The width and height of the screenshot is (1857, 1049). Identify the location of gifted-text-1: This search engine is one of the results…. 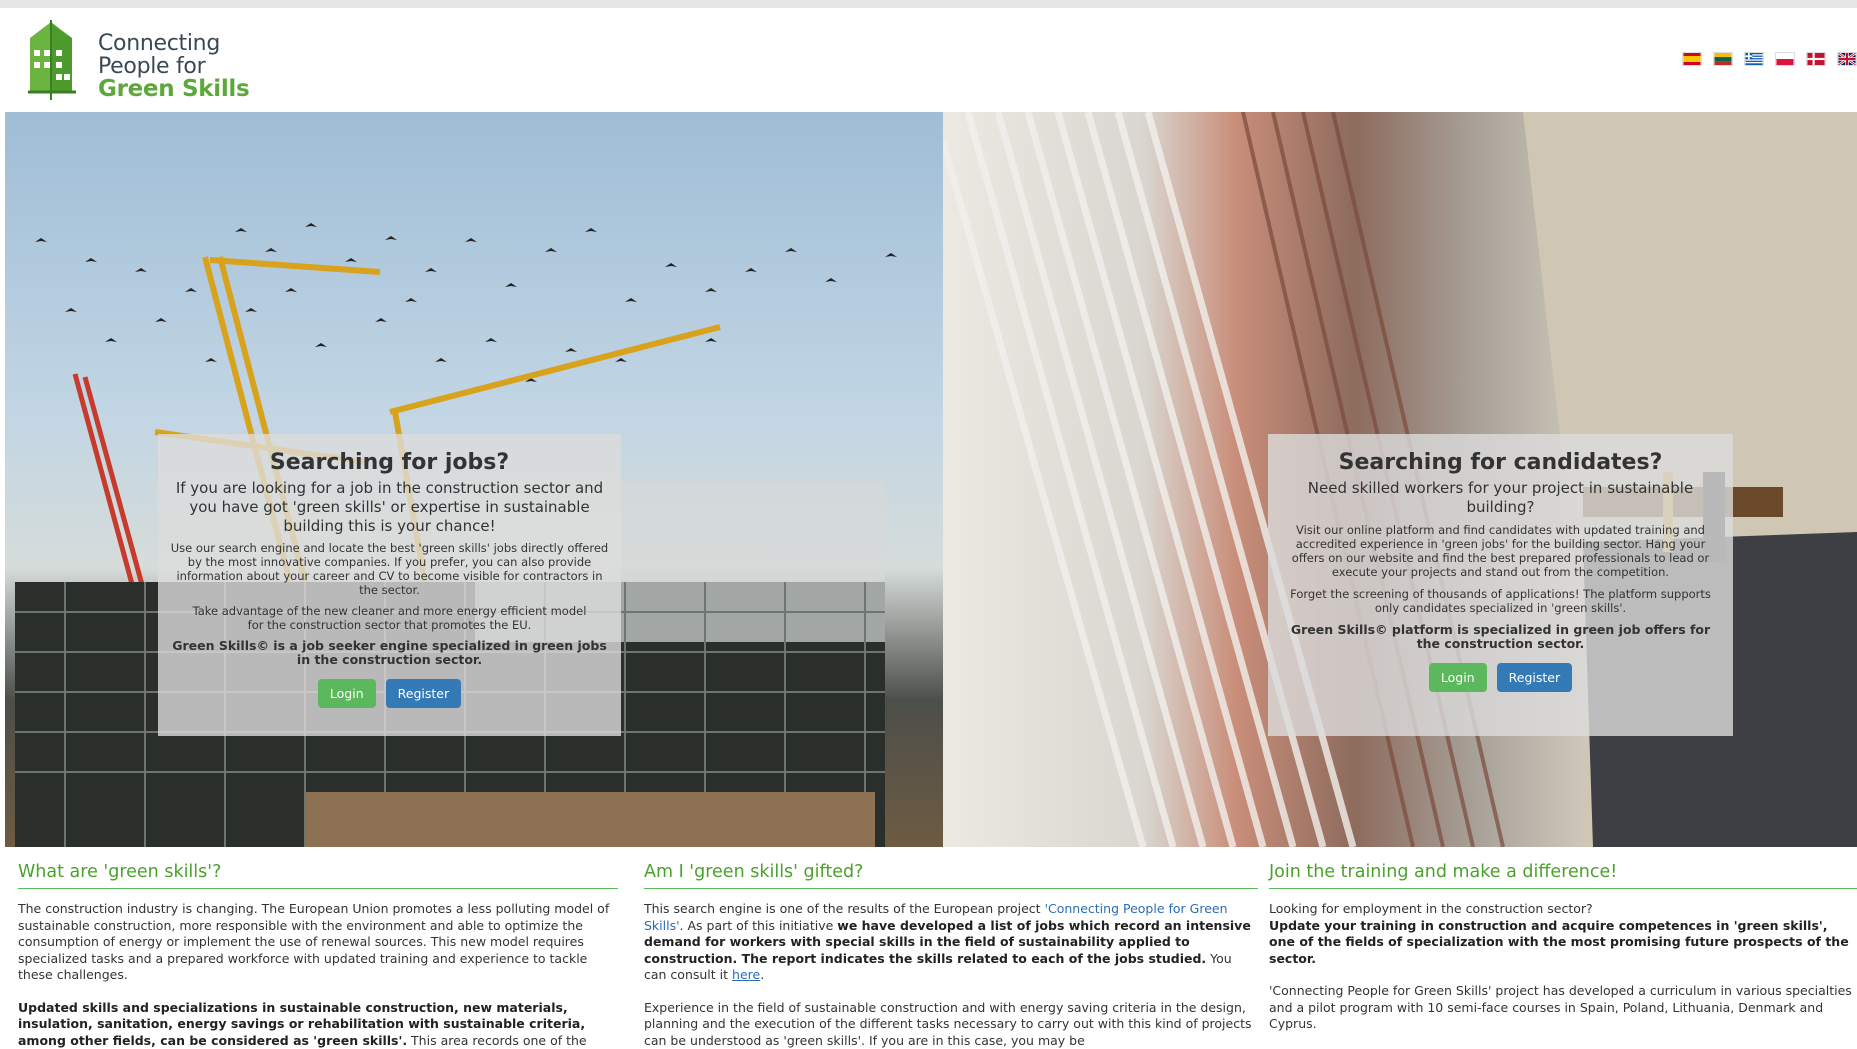
(951, 942).